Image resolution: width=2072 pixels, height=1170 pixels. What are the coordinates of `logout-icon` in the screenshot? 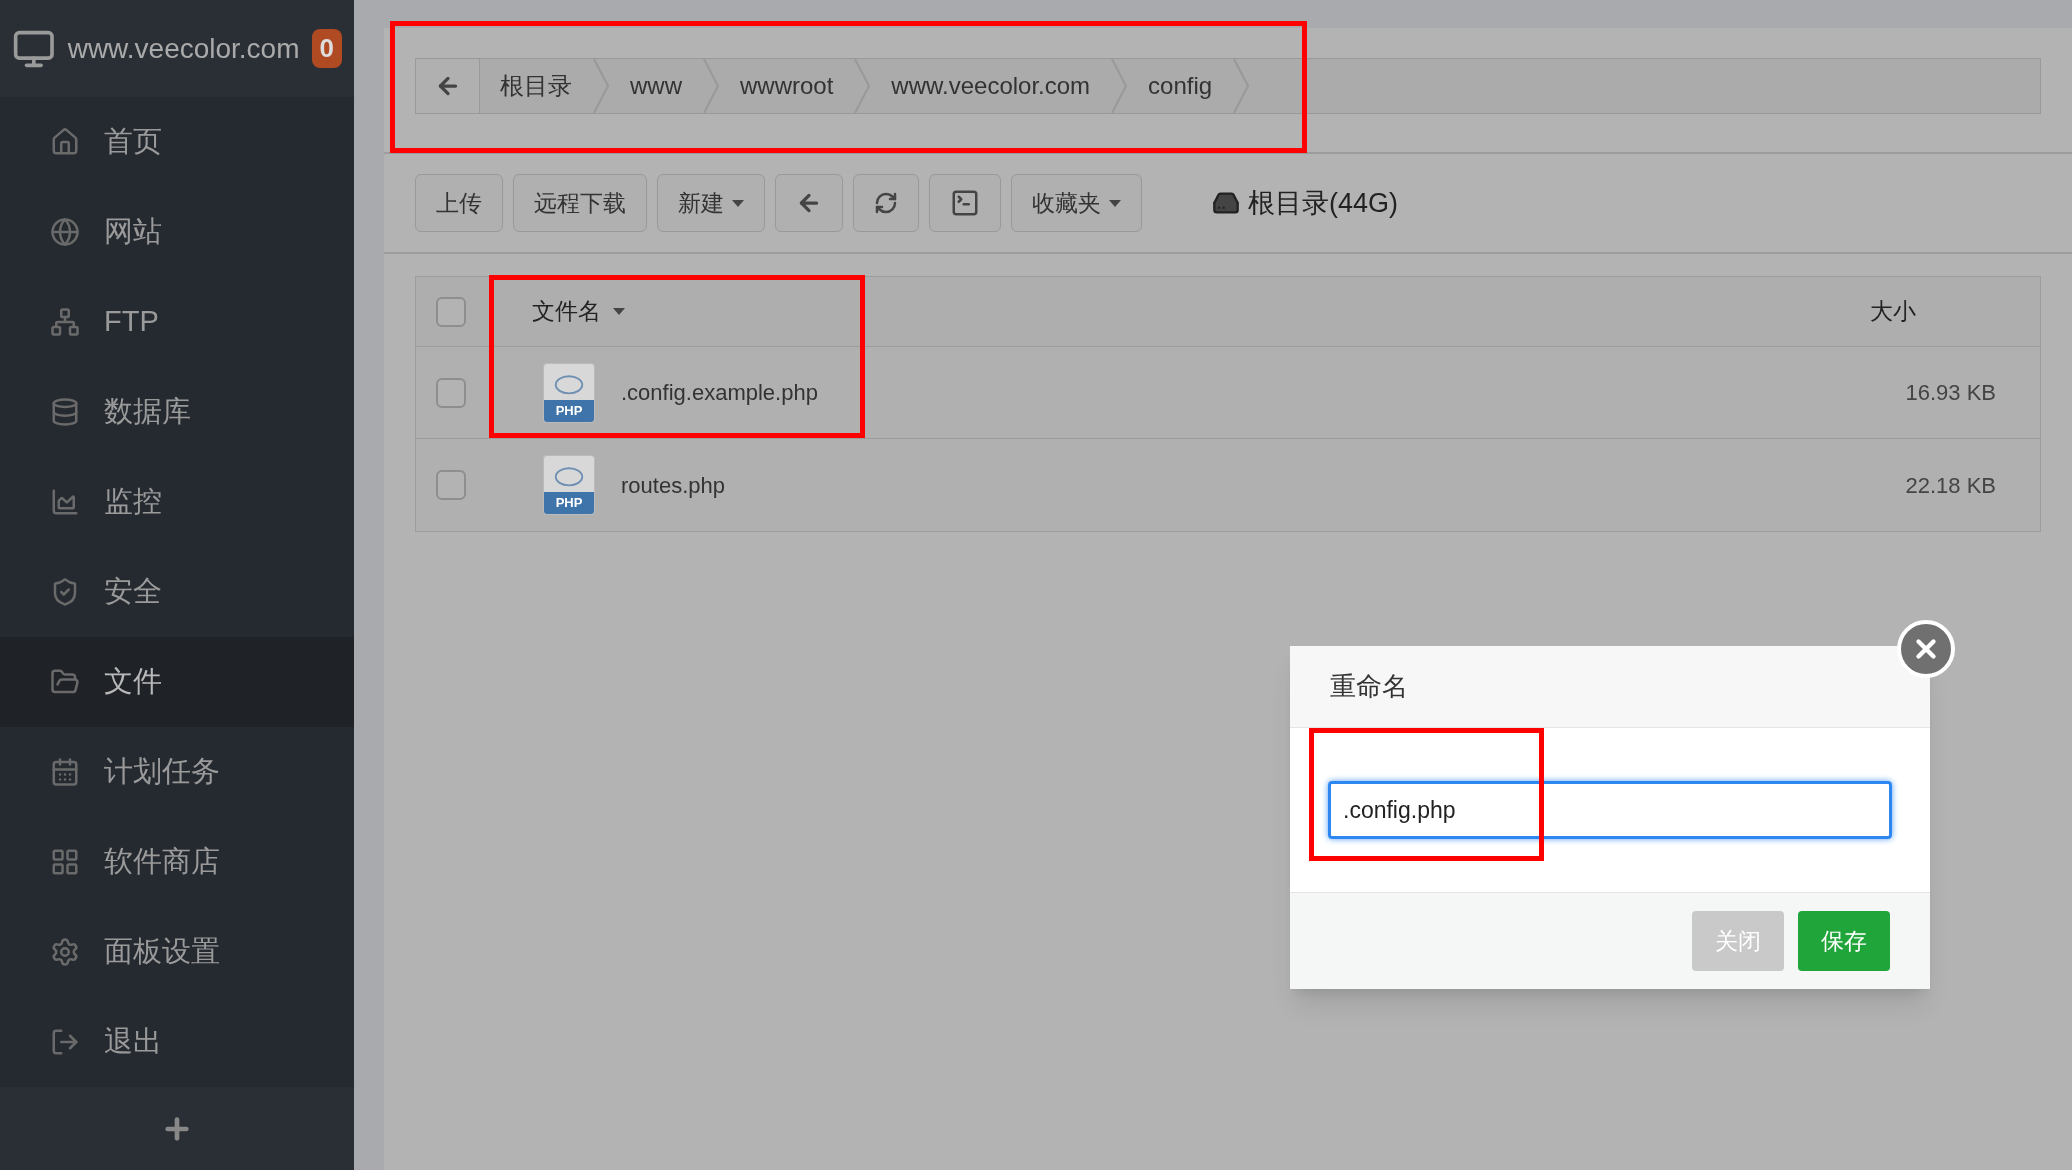 It's located at (65, 1042).